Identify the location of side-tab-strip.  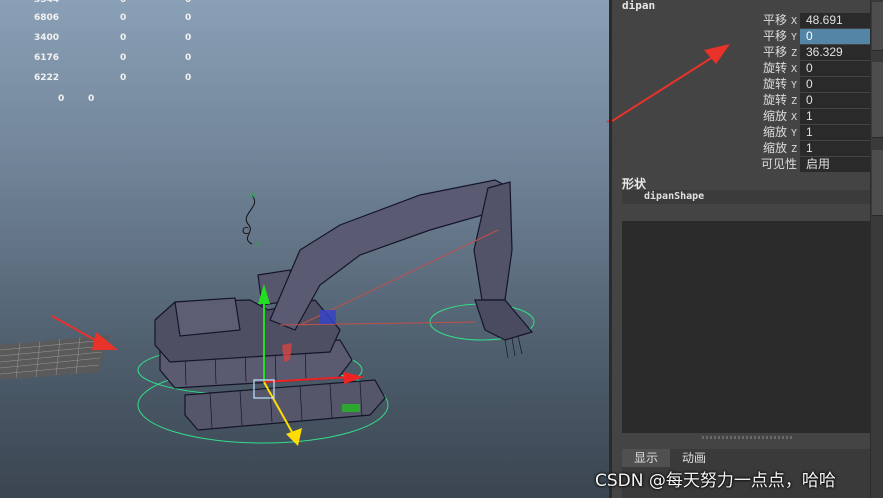
(876, 249).